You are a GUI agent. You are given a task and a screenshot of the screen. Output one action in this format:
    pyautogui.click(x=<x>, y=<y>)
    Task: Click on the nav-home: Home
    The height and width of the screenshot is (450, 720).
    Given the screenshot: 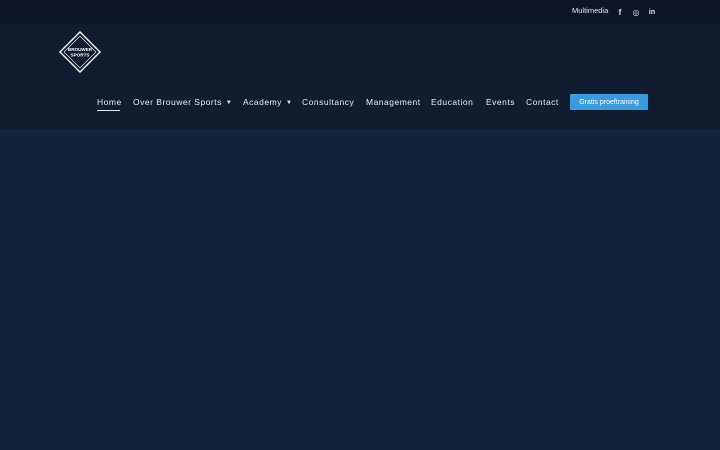 What is the action you would take?
    pyautogui.click(x=109, y=102)
    